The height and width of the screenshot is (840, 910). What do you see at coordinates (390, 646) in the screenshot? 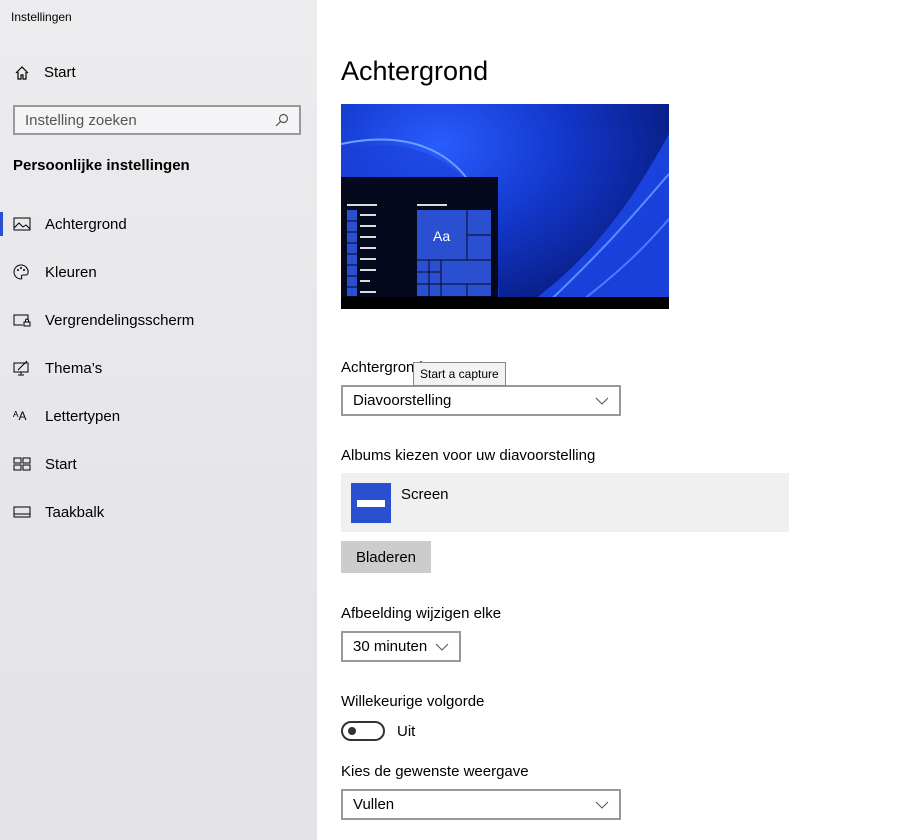
I see `interval-value: 30 minuten` at bounding box center [390, 646].